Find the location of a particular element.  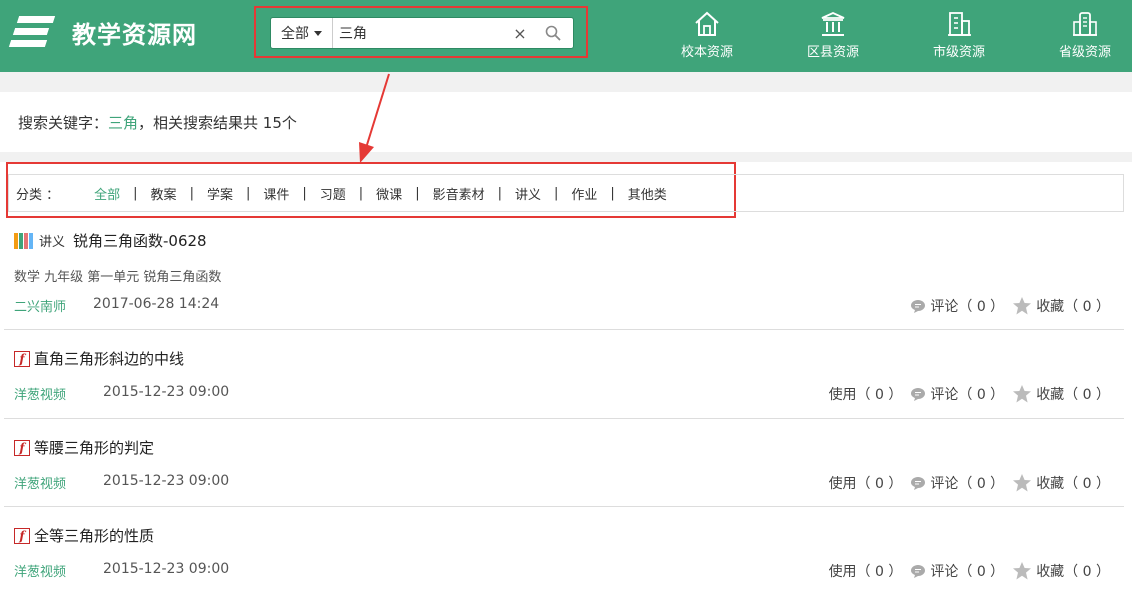

nav-school-resources: 校本资源 is located at coordinates (707, 35).